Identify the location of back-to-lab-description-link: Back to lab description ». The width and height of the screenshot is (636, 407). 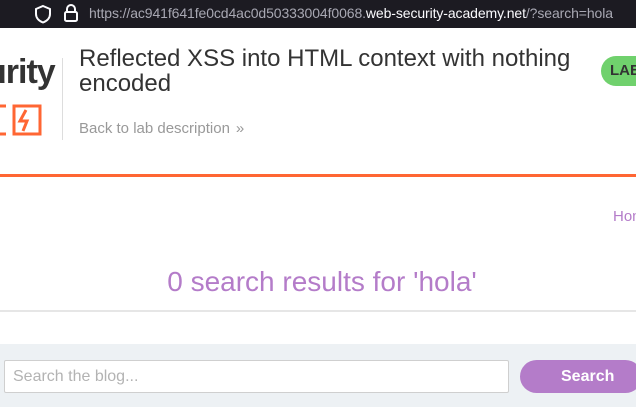
(162, 128).